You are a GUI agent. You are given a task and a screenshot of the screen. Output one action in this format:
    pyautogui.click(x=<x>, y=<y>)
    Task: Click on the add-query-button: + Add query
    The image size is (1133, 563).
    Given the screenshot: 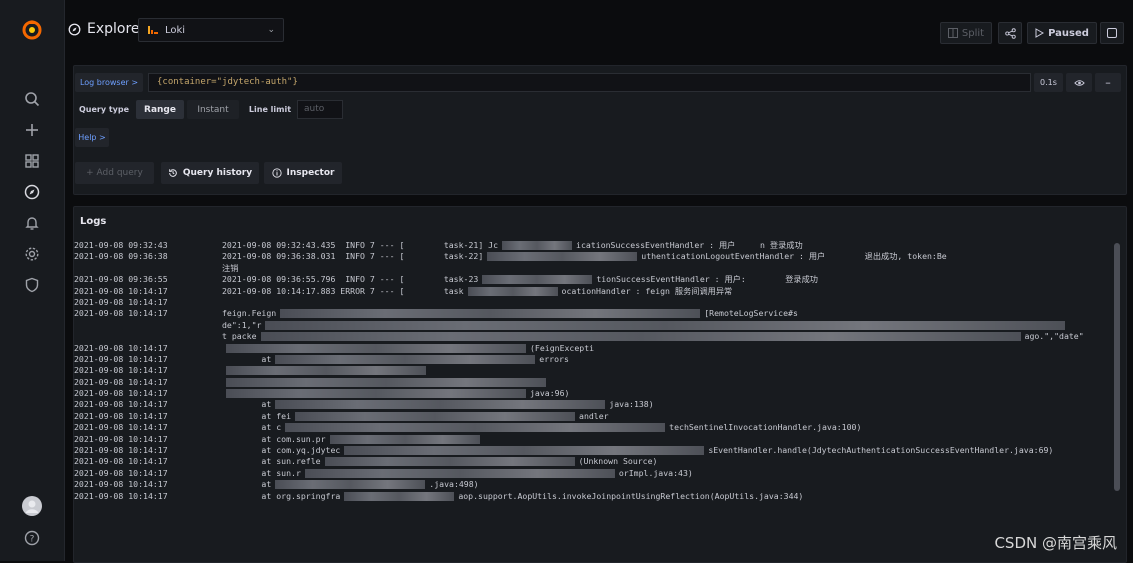 What is the action you would take?
    pyautogui.click(x=114, y=173)
    